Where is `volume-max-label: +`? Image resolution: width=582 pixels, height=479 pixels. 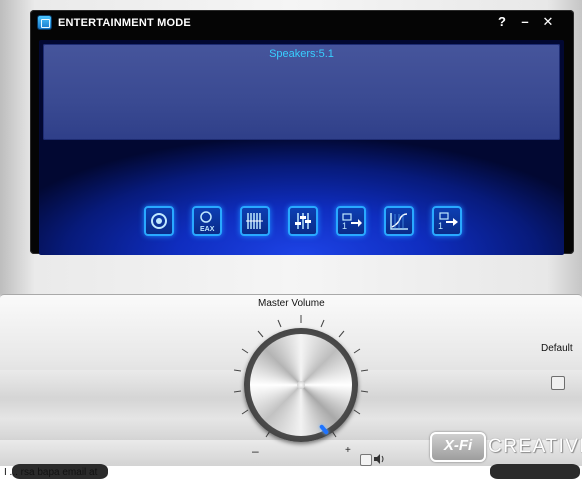 volume-max-label: + is located at coordinates (348, 450).